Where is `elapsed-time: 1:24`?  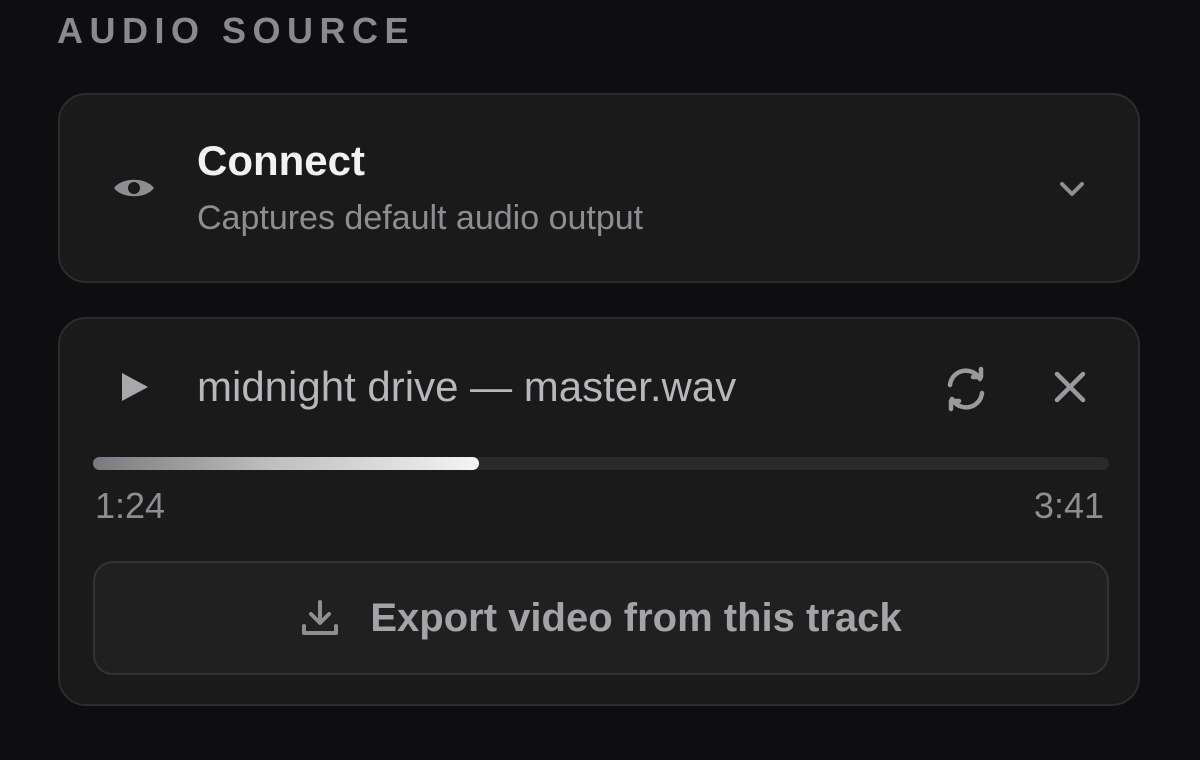
elapsed-time: 1:24 is located at coordinates (130, 505).